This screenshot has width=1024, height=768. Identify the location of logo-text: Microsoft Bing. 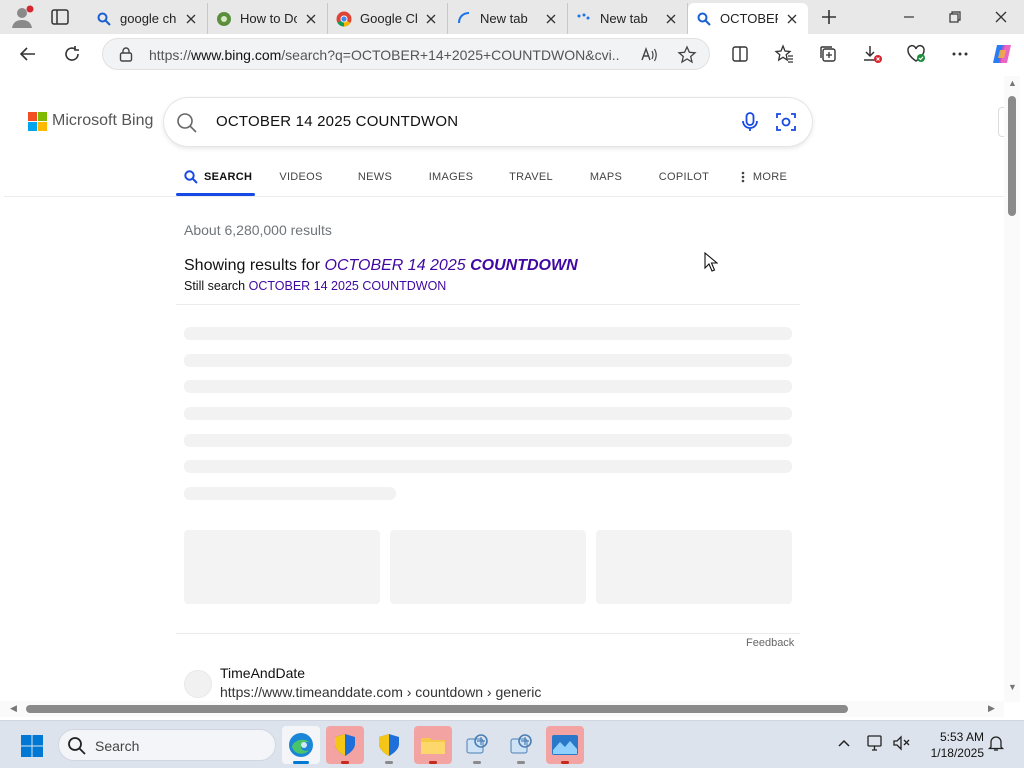
(103, 120).